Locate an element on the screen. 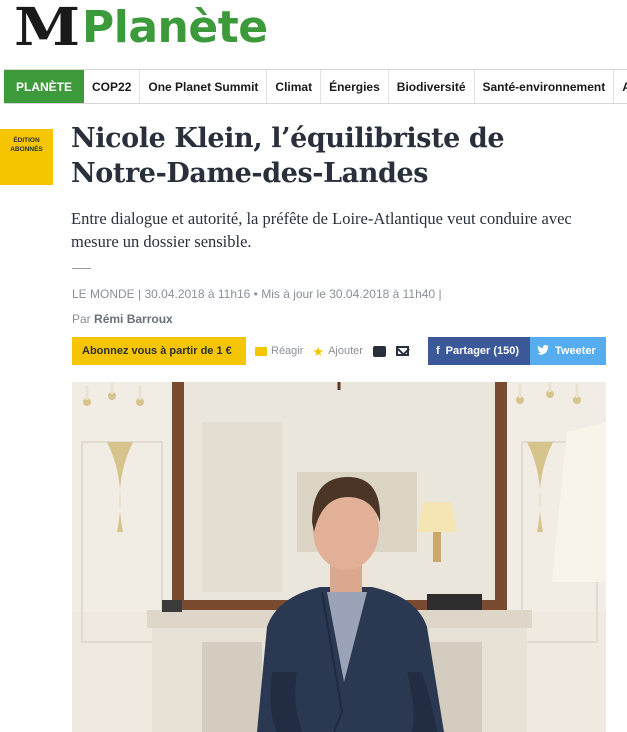  react-button: Réagir is located at coordinates (279, 351).